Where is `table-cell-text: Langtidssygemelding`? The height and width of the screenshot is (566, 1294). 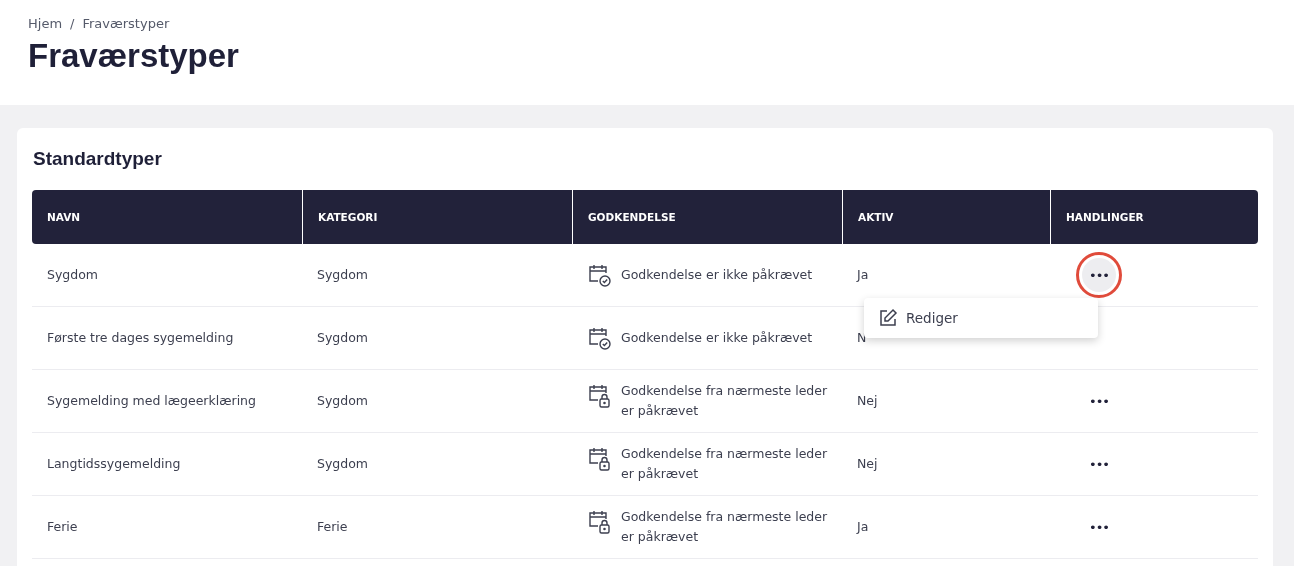 table-cell-text: Langtidssygemelding is located at coordinates (114, 464).